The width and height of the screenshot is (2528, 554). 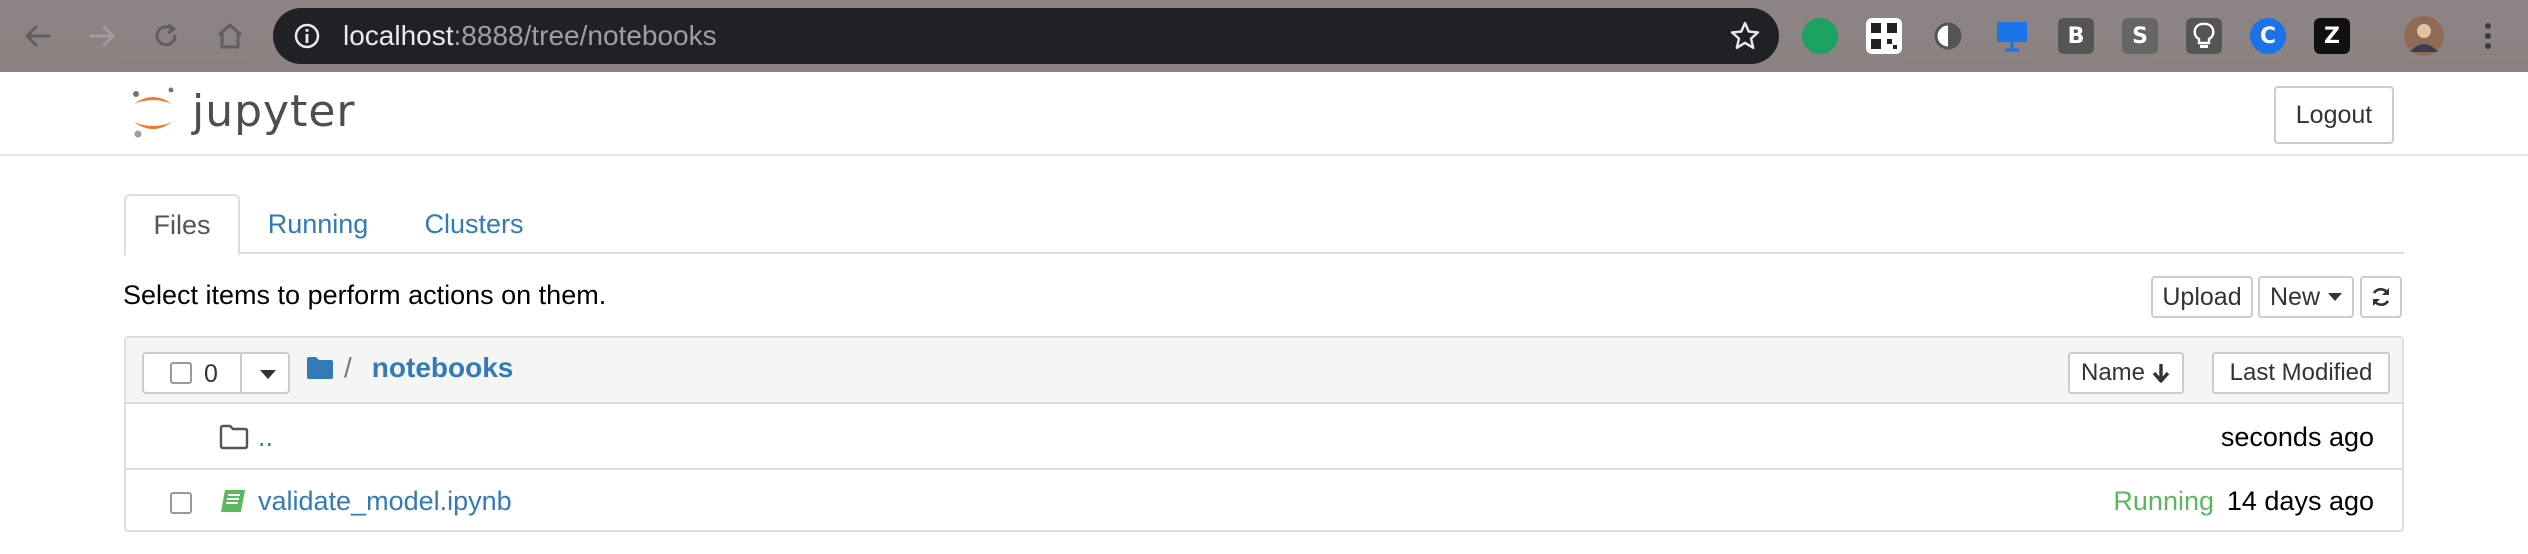 I want to click on tab-files: Files, so click(x=182, y=225).